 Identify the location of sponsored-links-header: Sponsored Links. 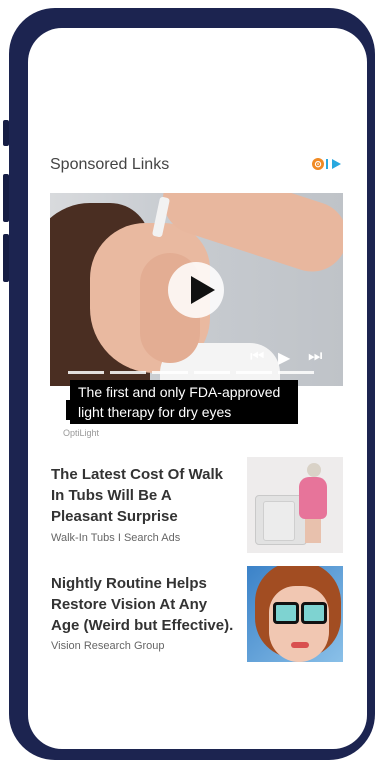
(110, 164).